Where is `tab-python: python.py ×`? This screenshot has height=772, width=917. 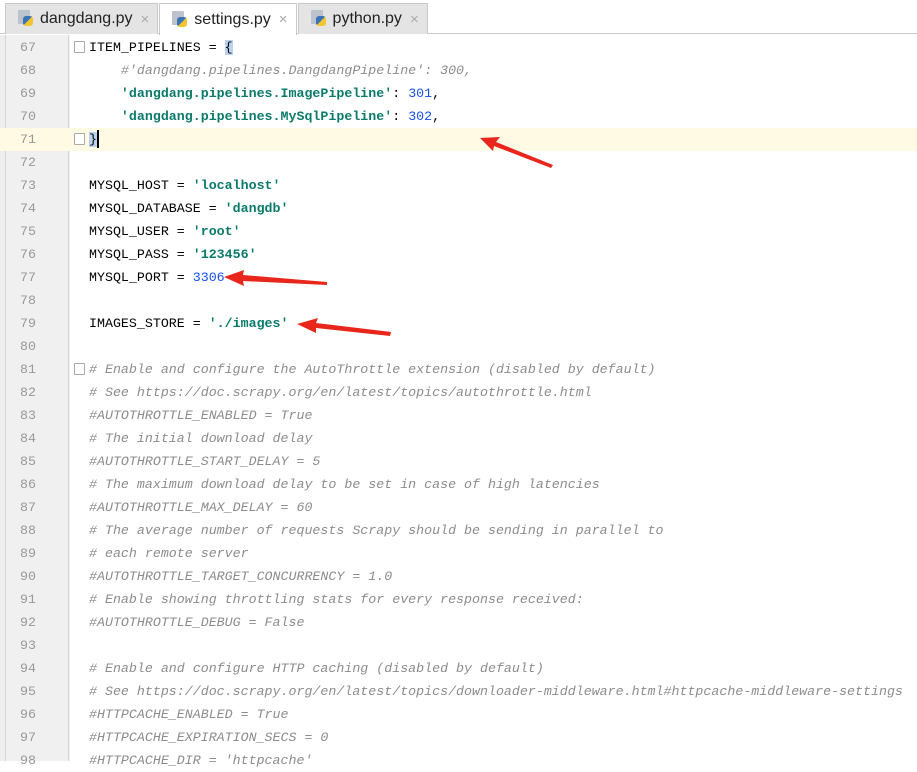 tab-python: python.py × is located at coordinates (362, 18).